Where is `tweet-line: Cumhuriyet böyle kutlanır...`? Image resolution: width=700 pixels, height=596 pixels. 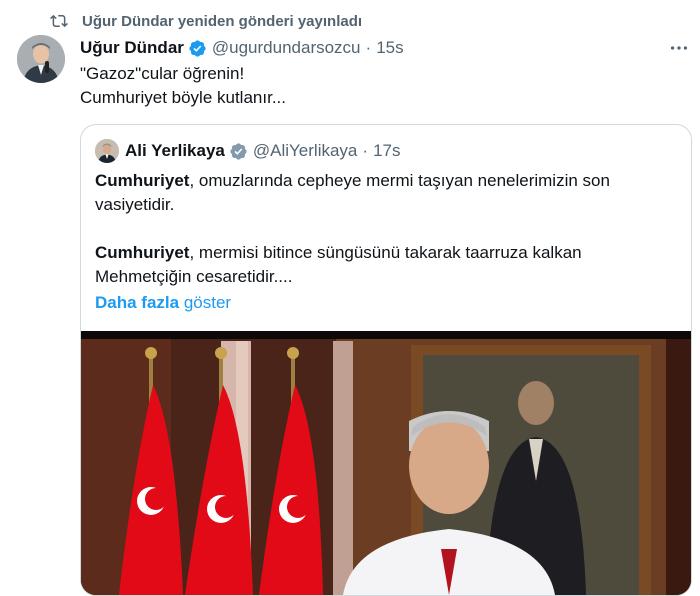
tweet-line: Cumhuriyet böyle kutlanır... is located at coordinates (183, 97).